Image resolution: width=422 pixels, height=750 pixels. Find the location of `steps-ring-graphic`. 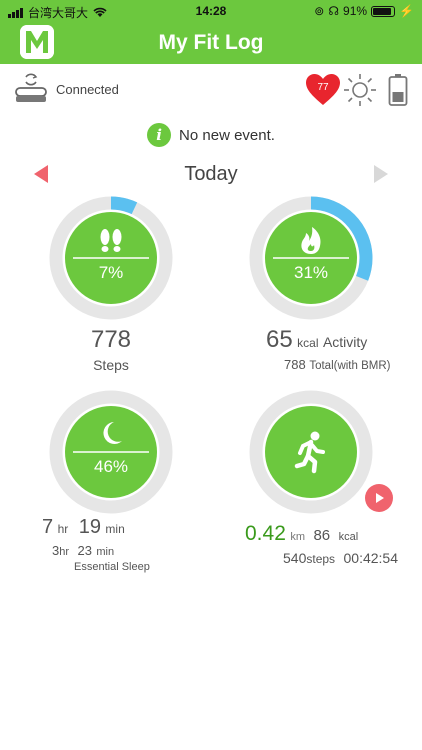

steps-ring-graphic is located at coordinates (111, 258).